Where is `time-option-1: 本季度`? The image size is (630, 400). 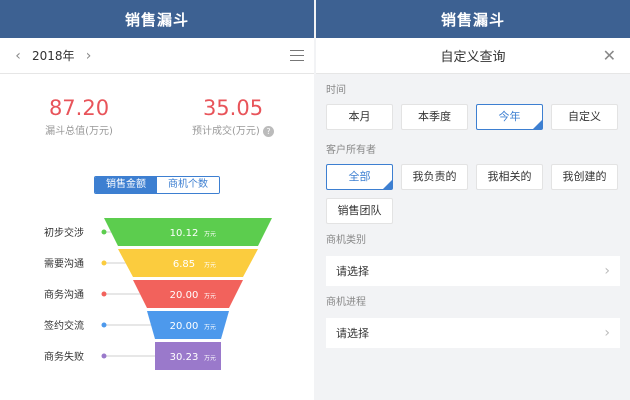 time-option-1: 本季度 is located at coordinates (434, 117).